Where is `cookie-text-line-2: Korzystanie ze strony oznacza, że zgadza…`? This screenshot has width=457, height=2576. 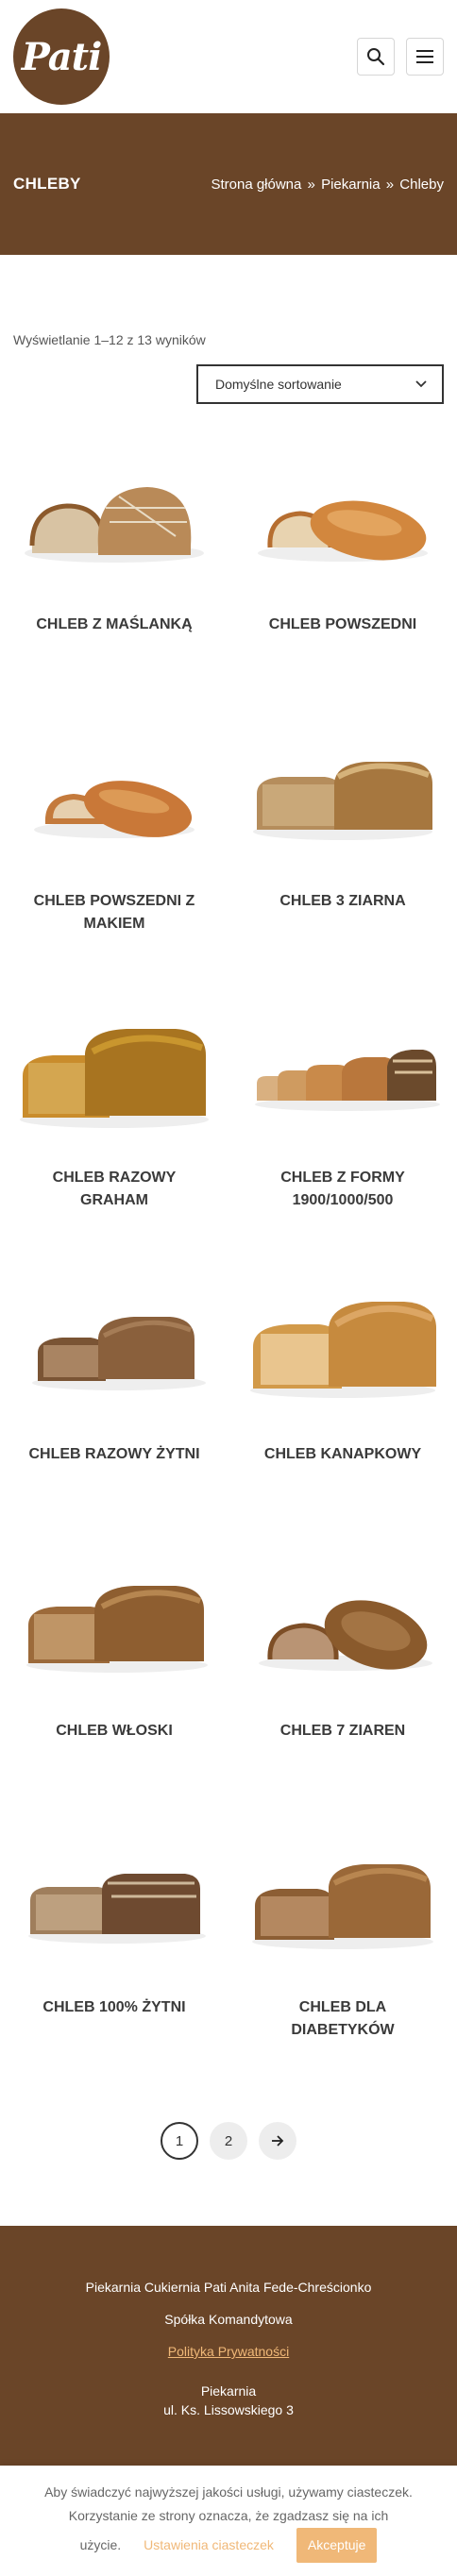
cookie-text-line-2: Korzystanie ze strony oznacza, że zgadza… is located at coordinates (228, 2515).